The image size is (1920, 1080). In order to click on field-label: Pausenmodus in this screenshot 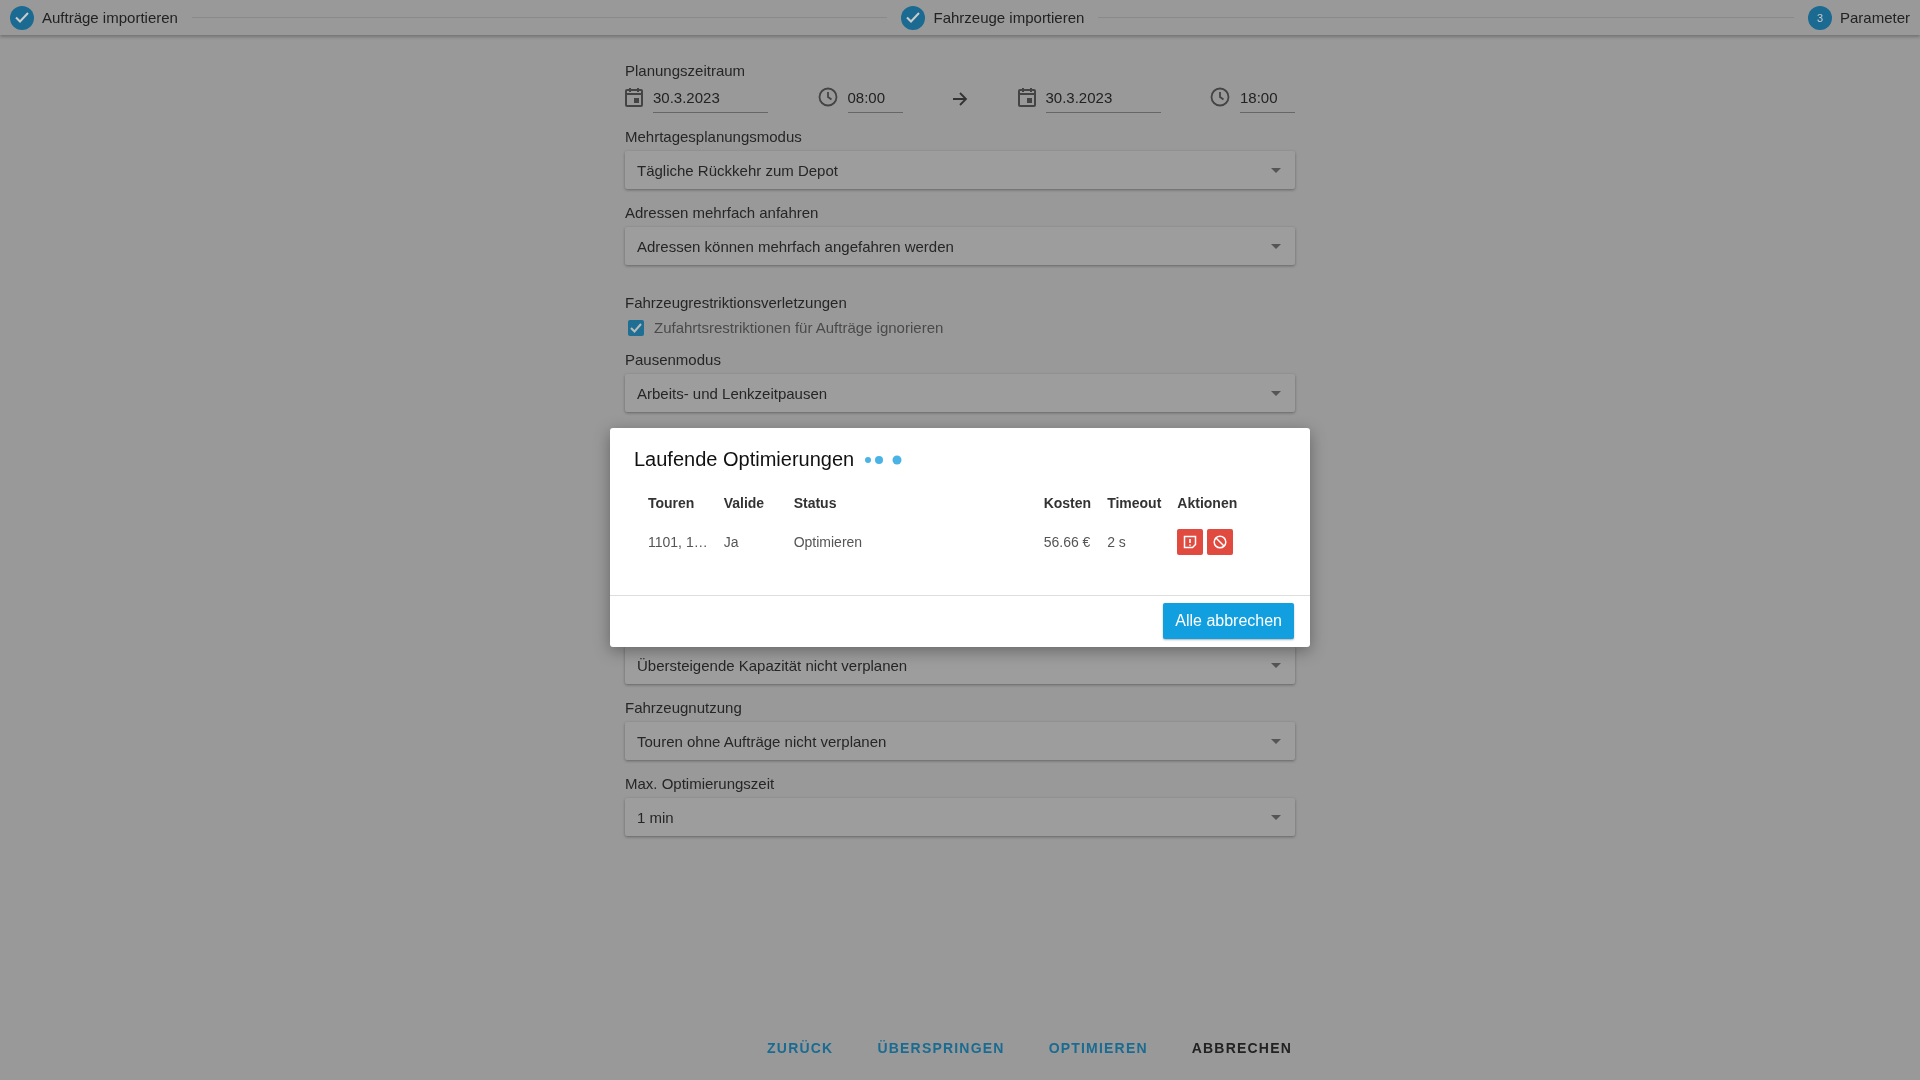, I will do `click(673, 360)`.